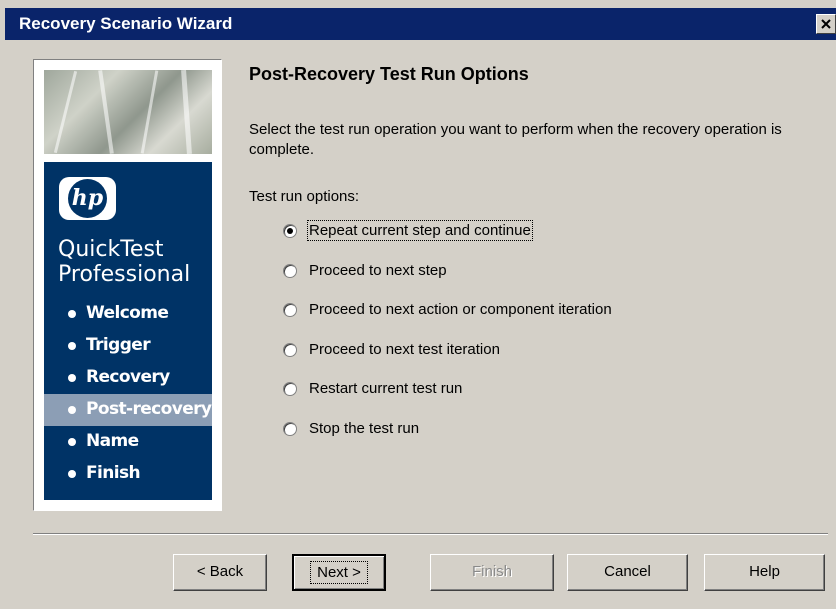  What do you see at coordinates (111, 249) in the screenshot?
I see `product-name-line1: QuickTest` at bounding box center [111, 249].